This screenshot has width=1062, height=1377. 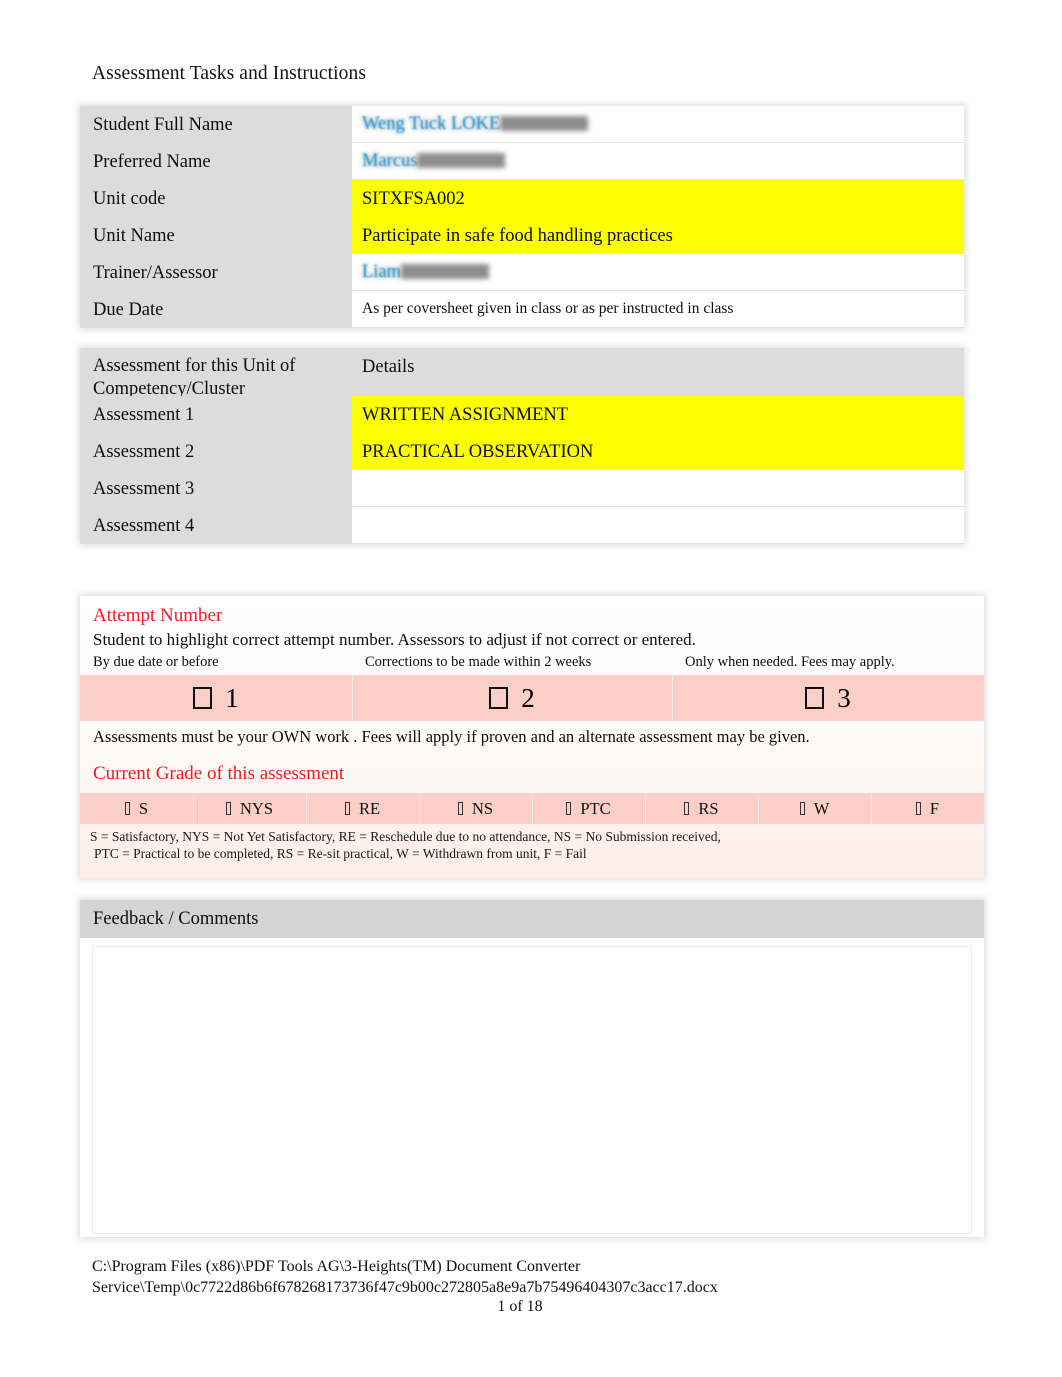 I want to click on table-row: Unit code SITXFSA002, so click(x=522, y=198).